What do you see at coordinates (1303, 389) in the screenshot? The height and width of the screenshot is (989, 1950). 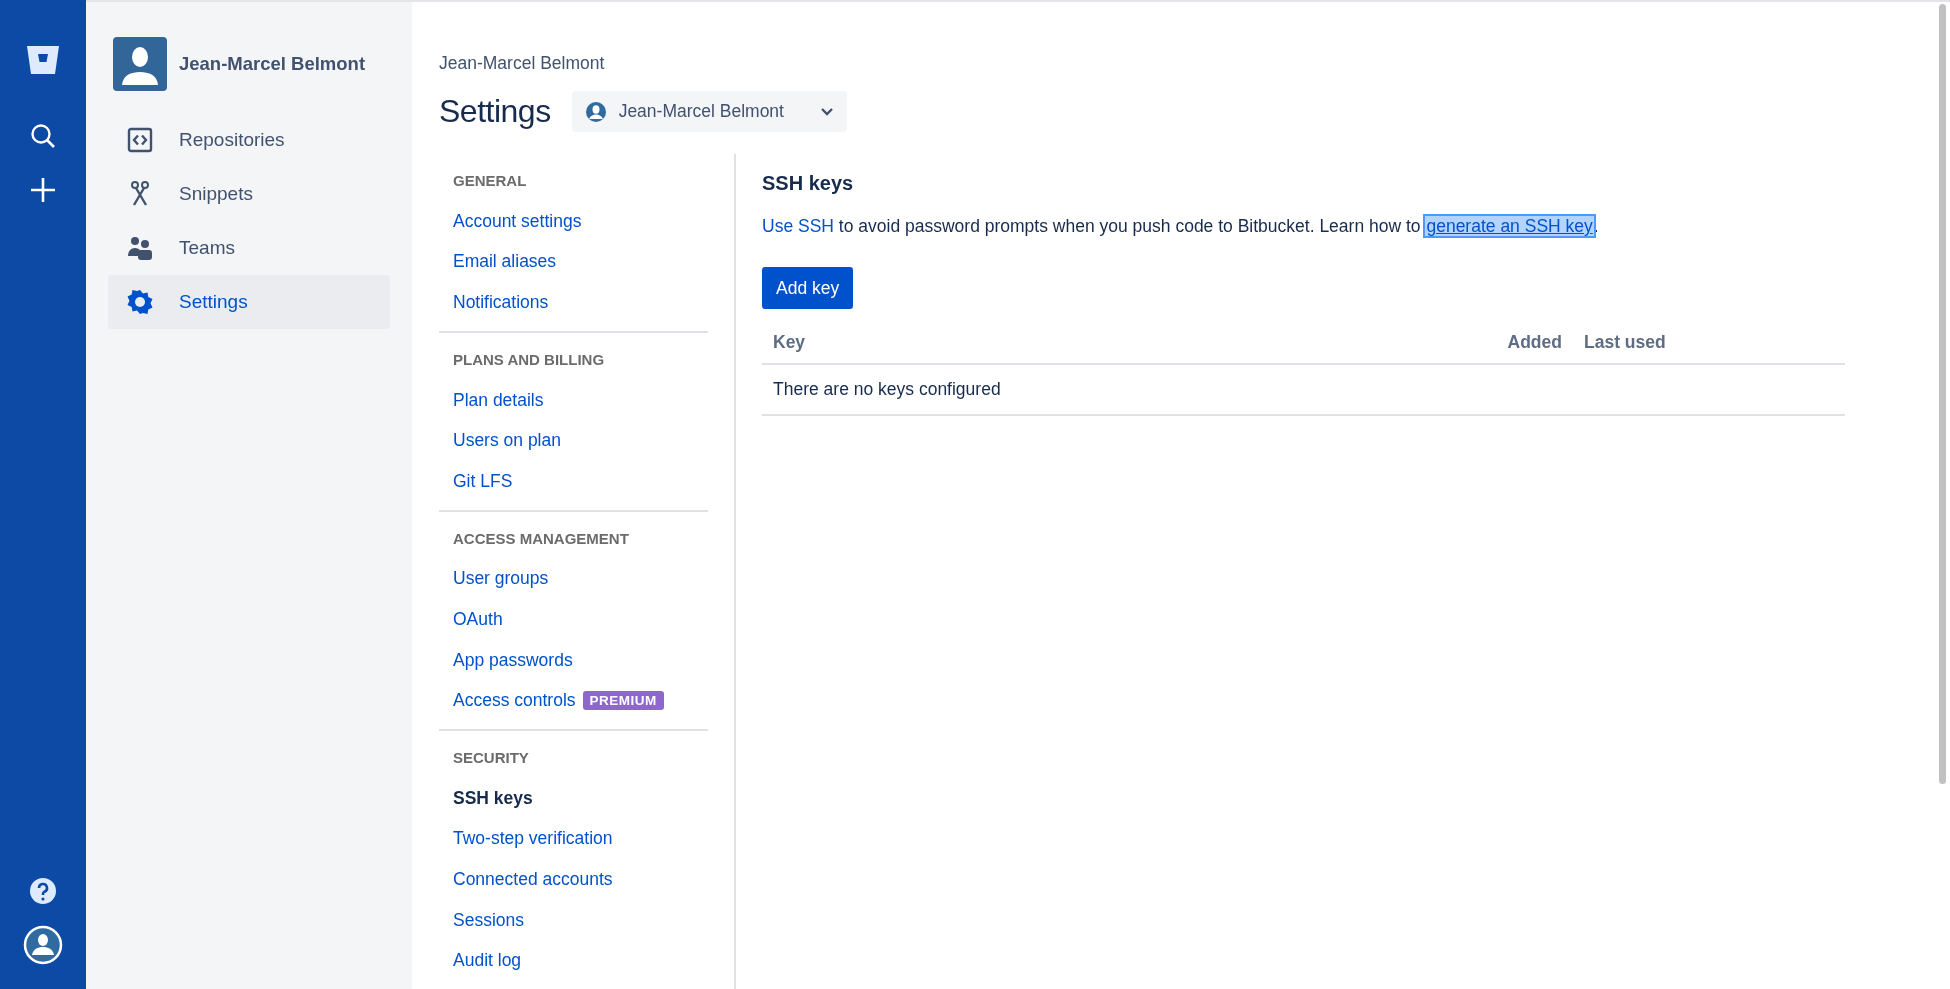 I see `empty-message: There are no keys configured` at bounding box center [1303, 389].